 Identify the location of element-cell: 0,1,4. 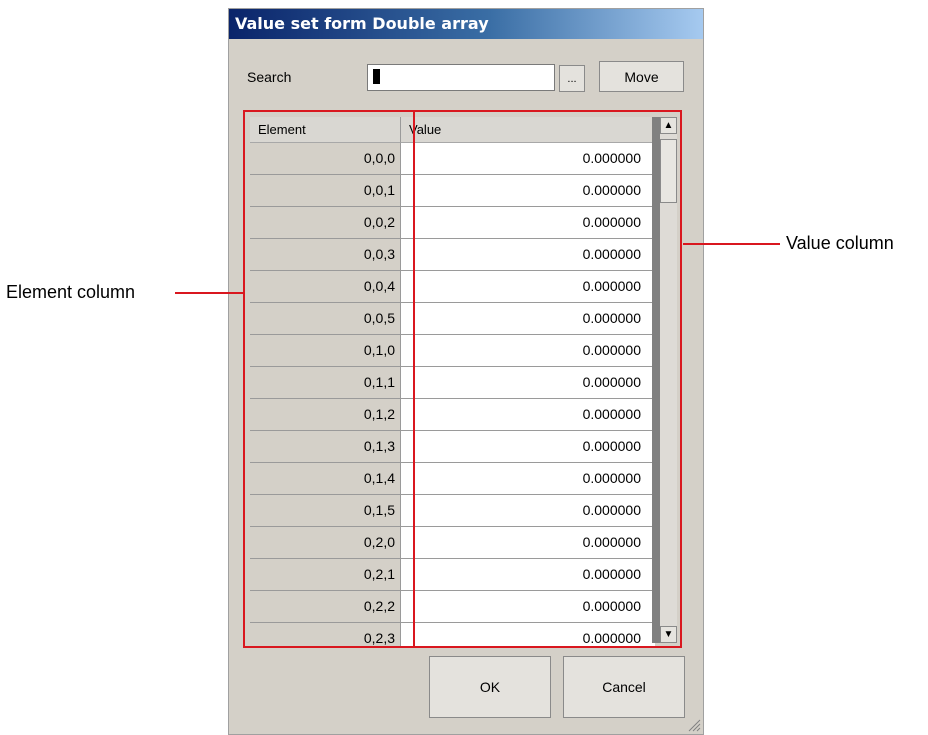
(325, 479).